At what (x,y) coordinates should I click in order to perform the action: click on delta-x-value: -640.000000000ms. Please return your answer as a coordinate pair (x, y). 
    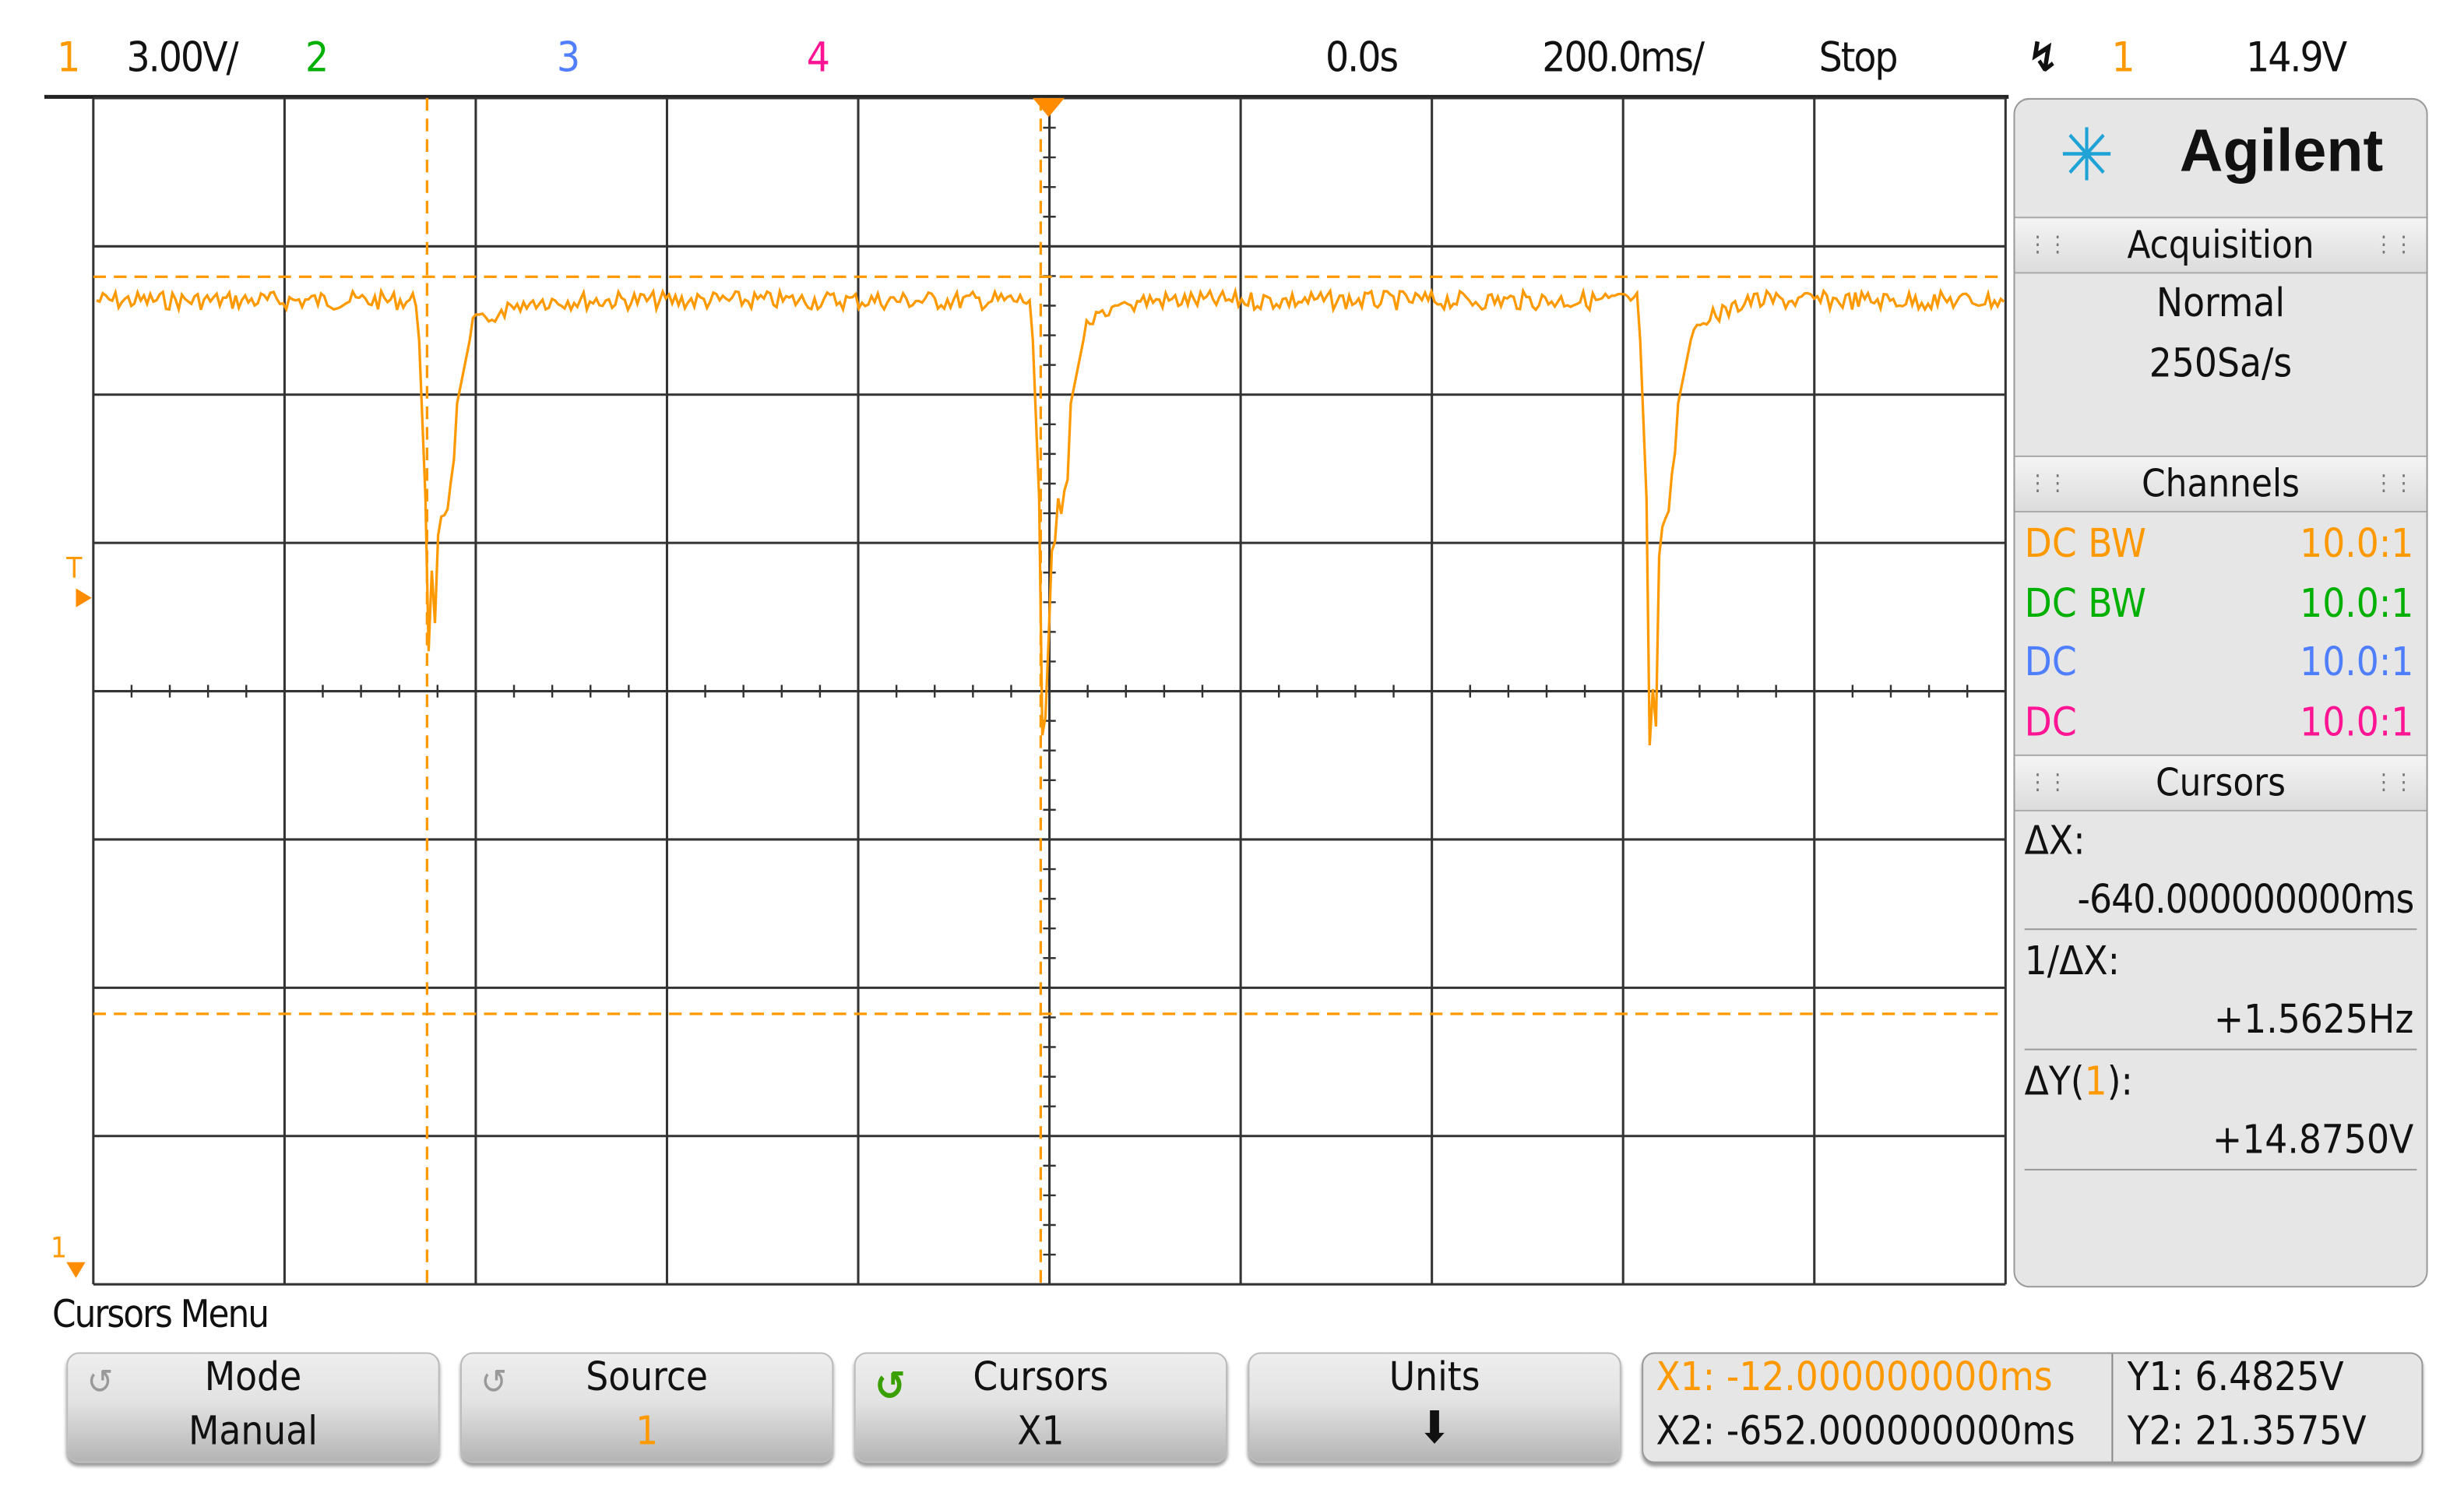
    Looking at the image, I should click on (2246, 899).